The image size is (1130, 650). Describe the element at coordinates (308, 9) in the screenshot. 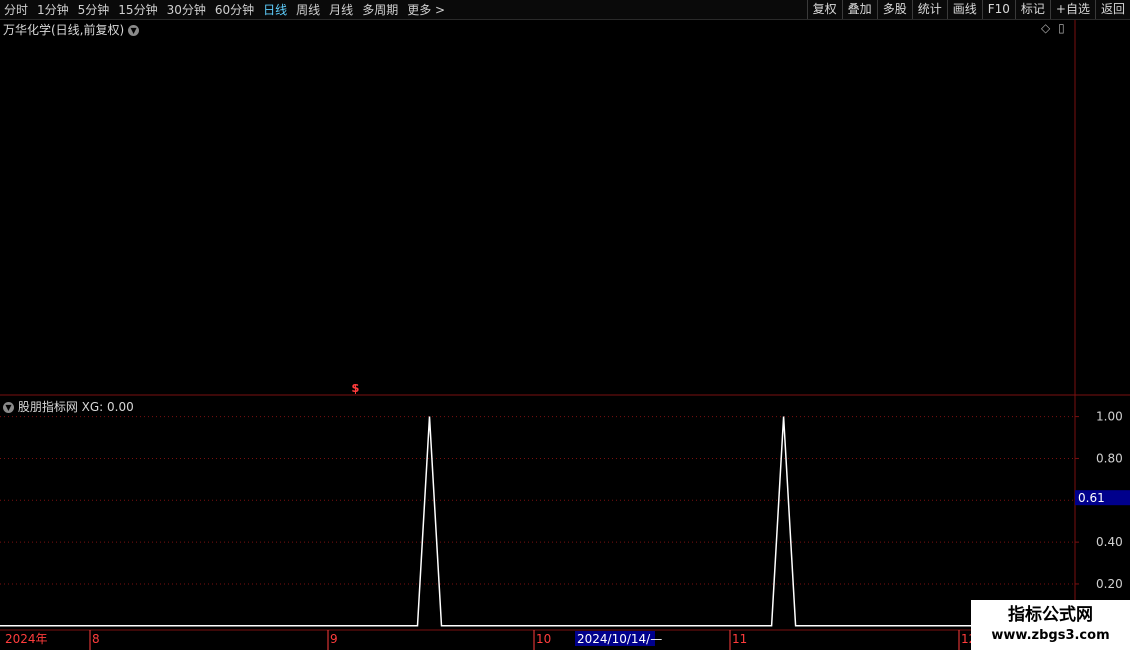

I see `period-tab: 周线` at that location.